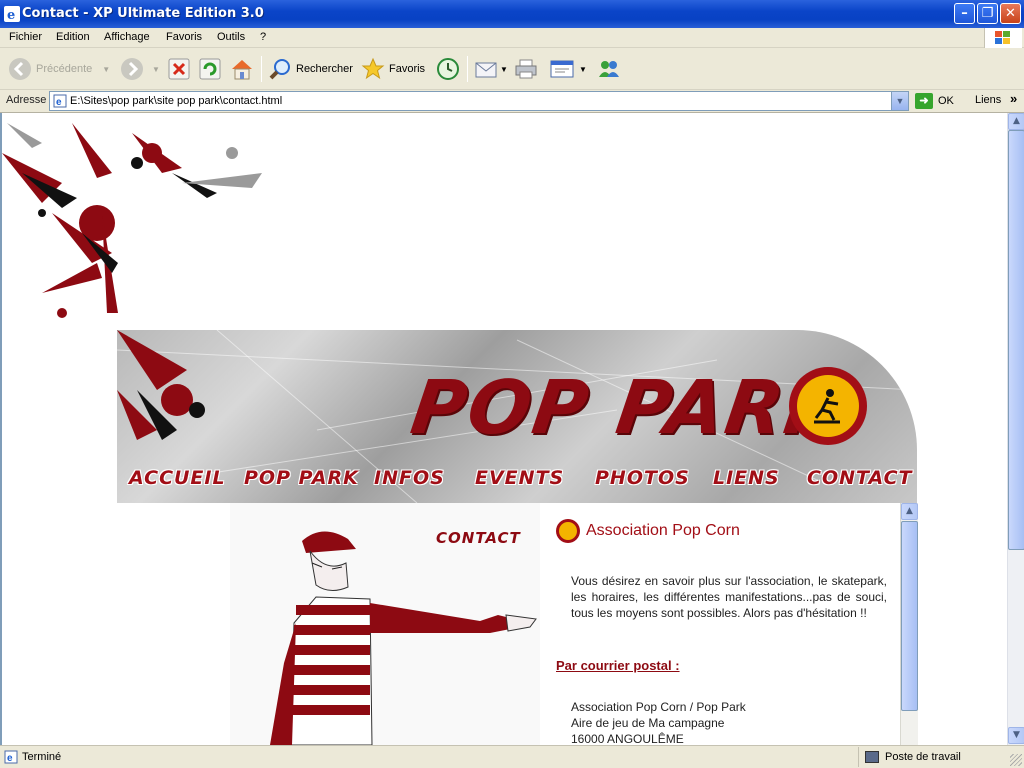  Describe the element at coordinates (184, 37) in the screenshot. I see `menu-favoris: Favoris` at that location.